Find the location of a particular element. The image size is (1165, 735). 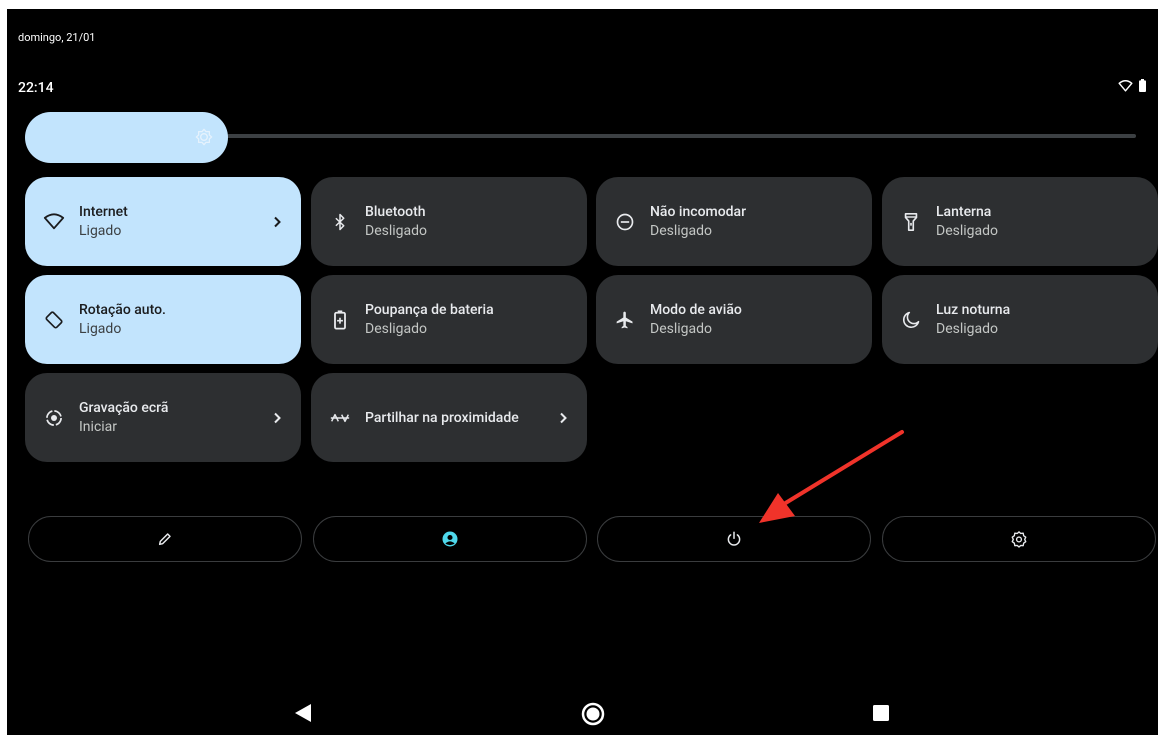

recents-button is located at coordinates (881, 713).